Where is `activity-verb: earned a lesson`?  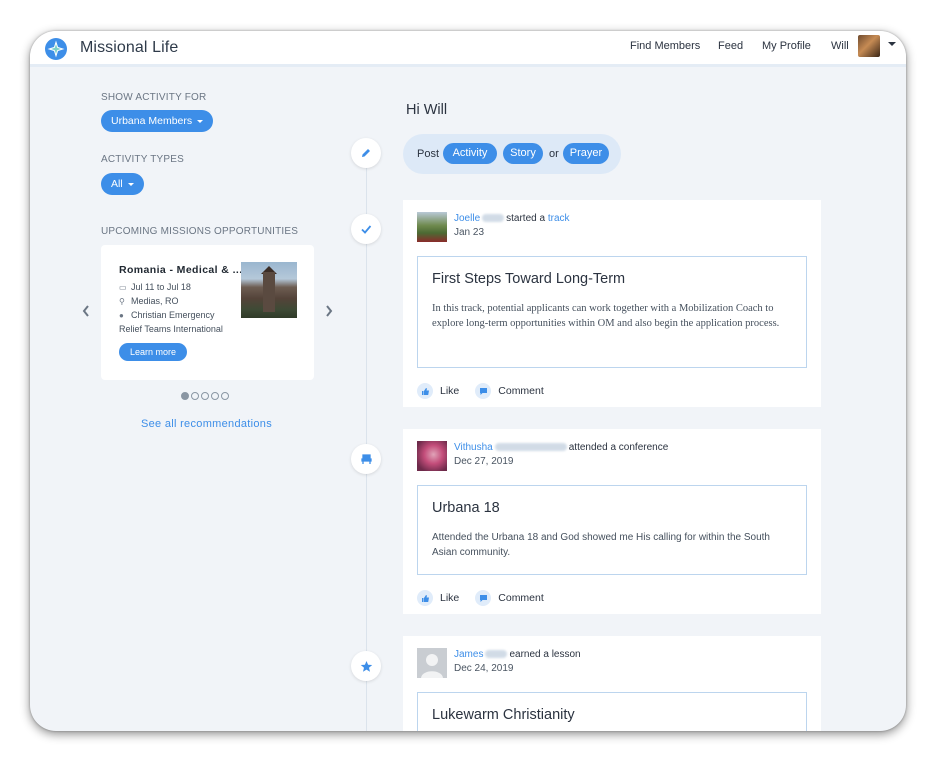
activity-verb: earned a lesson is located at coordinates (545, 654).